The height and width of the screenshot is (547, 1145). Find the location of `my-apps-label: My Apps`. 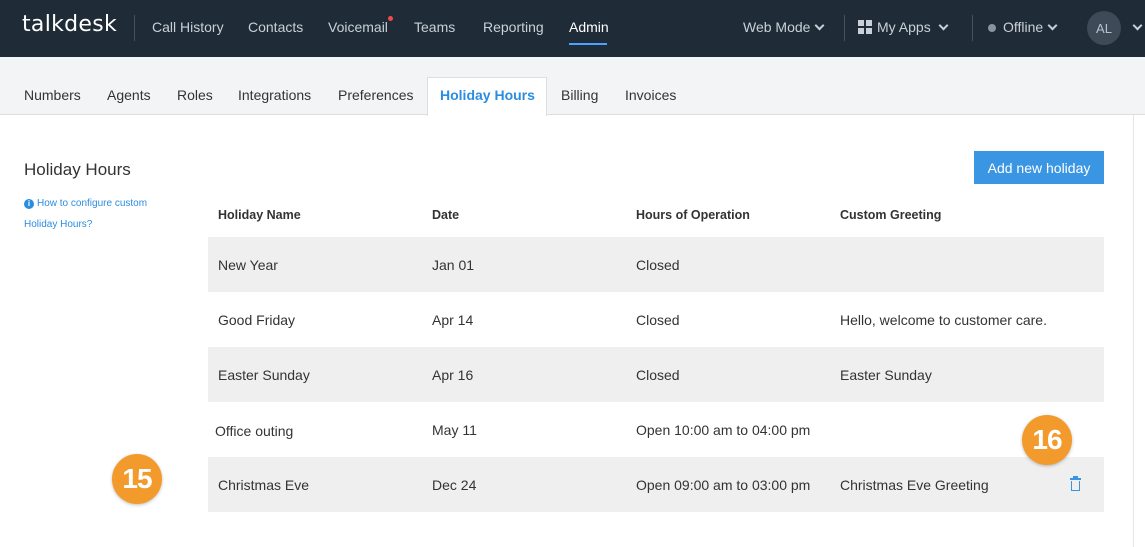

my-apps-label: My Apps is located at coordinates (904, 27).